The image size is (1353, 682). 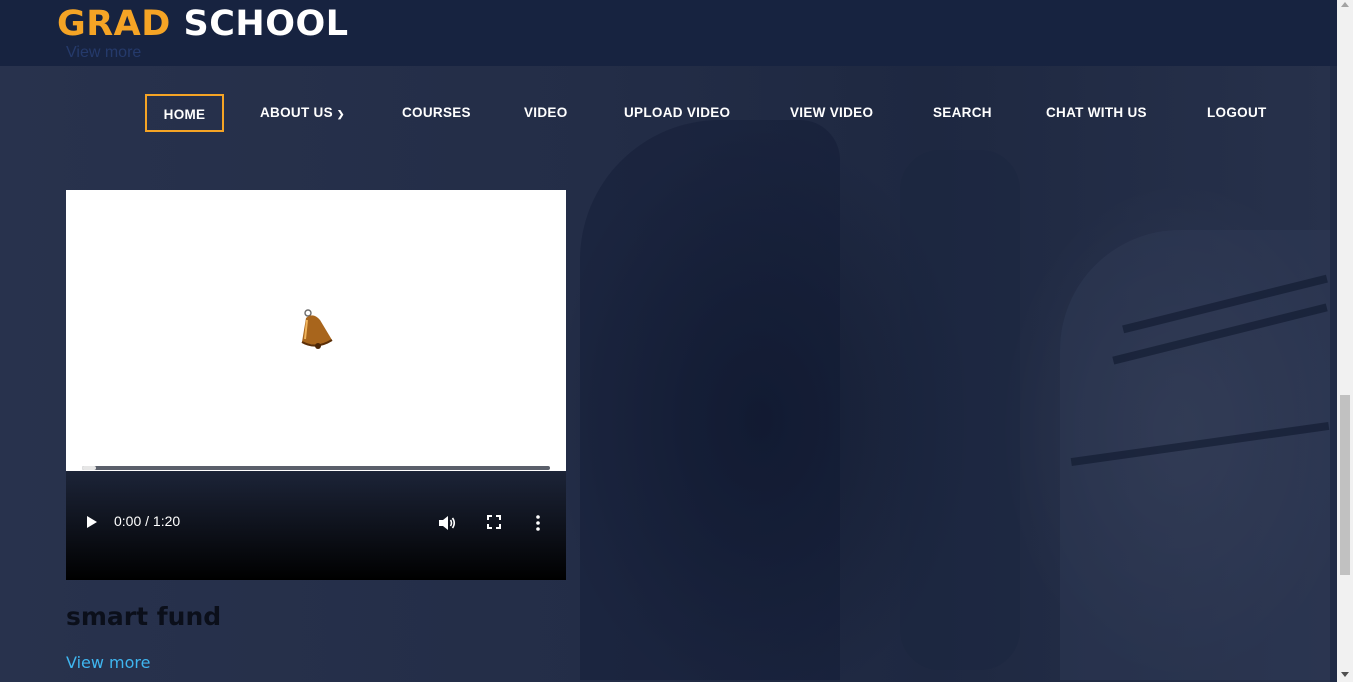 What do you see at coordinates (89, 468) in the screenshot?
I see `video-progress-fill` at bounding box center [89, 468].